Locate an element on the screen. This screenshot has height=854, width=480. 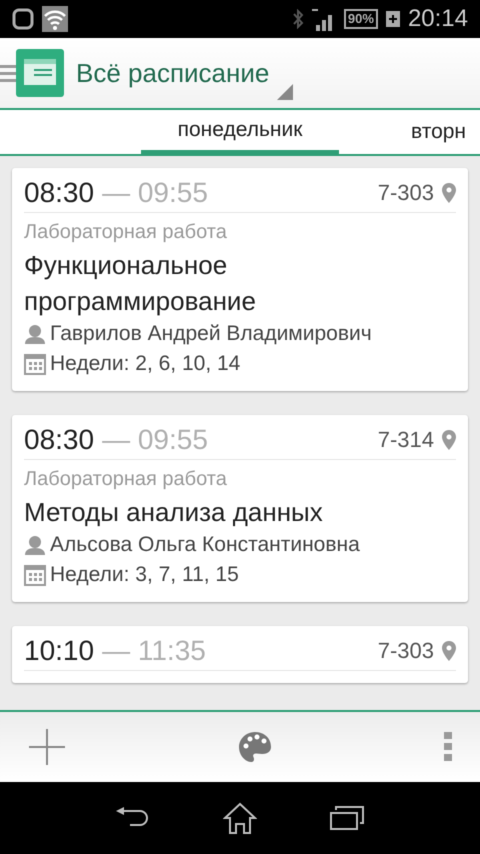
app-logo-icon is located at coordinates (40, 73).